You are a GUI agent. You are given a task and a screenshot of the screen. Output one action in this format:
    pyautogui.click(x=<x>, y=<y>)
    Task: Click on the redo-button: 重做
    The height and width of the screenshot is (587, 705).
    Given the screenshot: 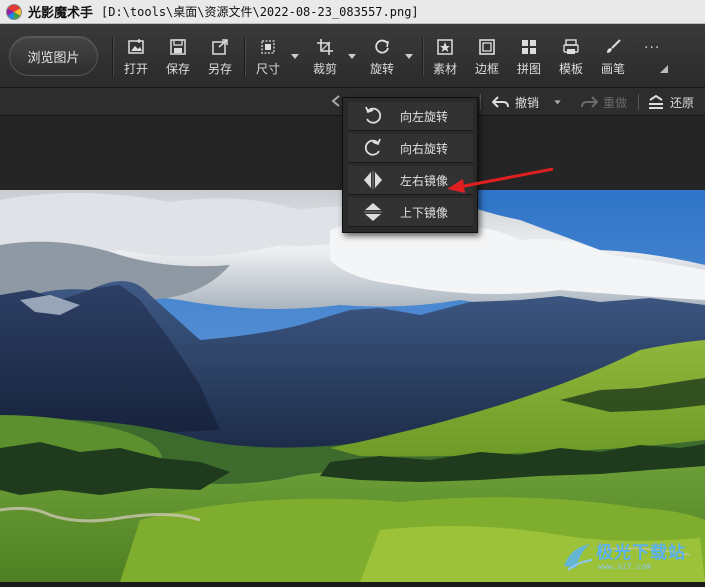 What is the action you would take?
    pyautogui.click(x=603, y=102)
    